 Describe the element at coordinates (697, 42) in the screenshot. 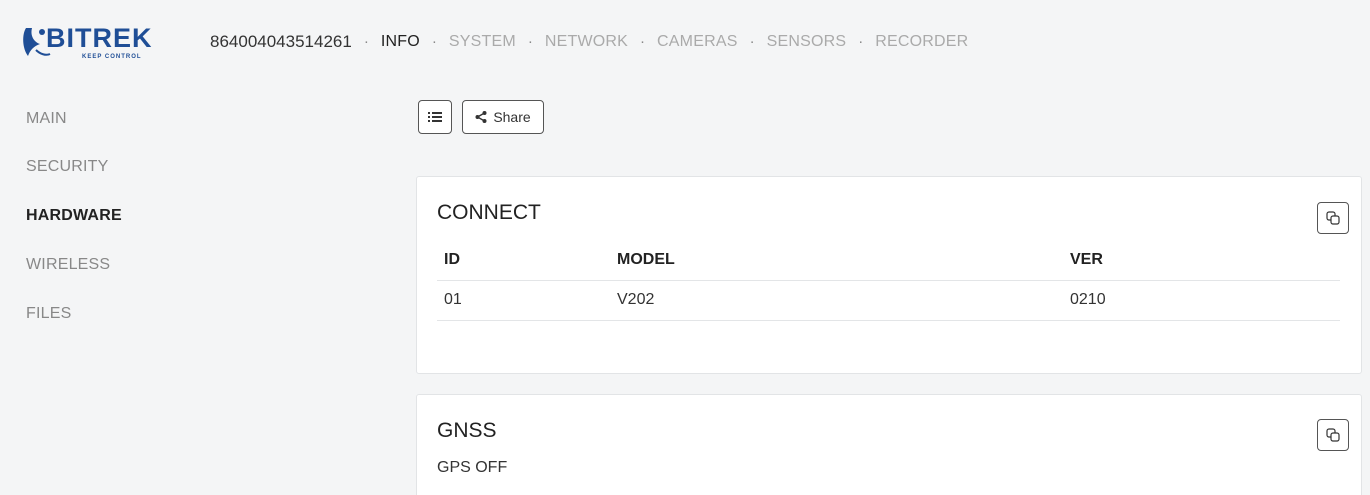

I see `nav-cameras: CAMERAS` at that location.